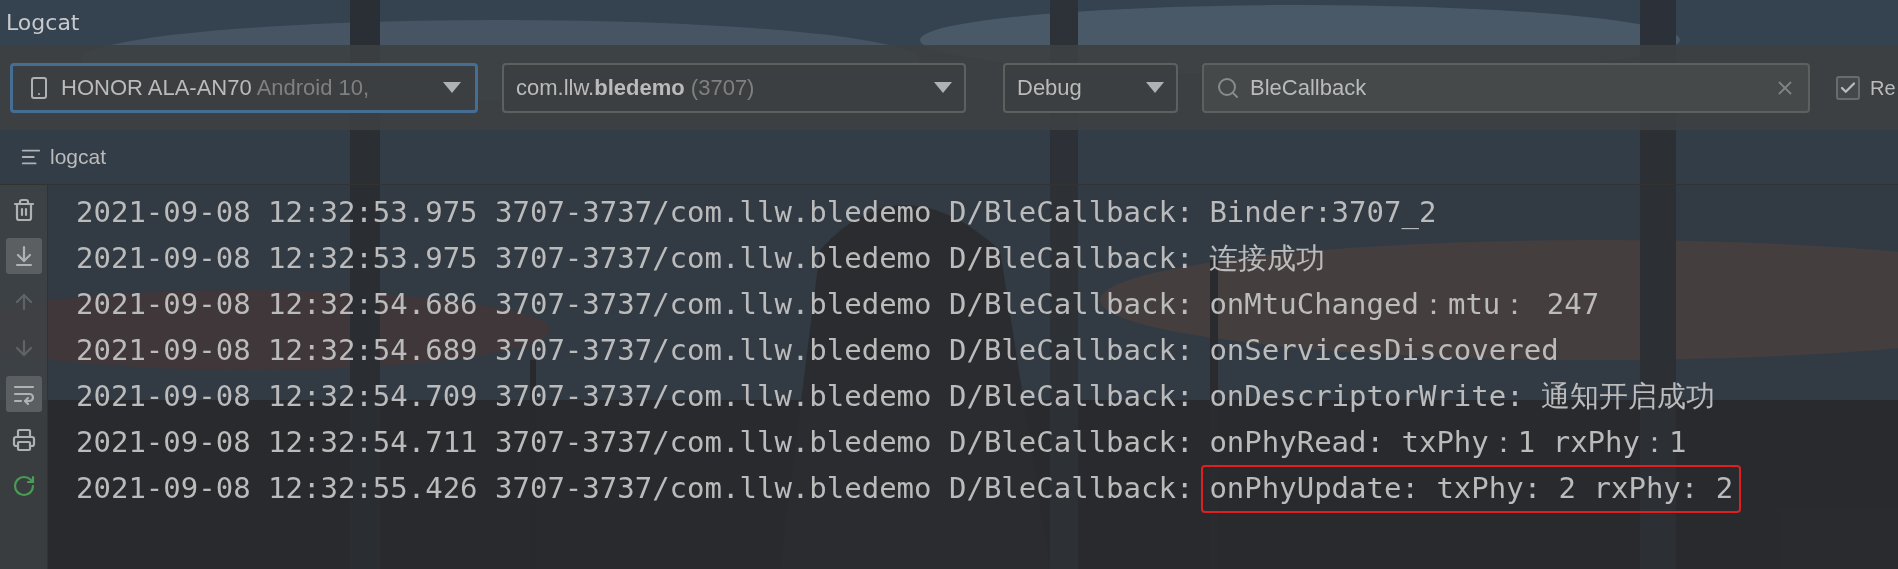  I want to click on log-line-header: 2021-09-08 12:32:54.686 3707-3737/com.llw.bledemo D/BleCallback:, so click(635, 305).